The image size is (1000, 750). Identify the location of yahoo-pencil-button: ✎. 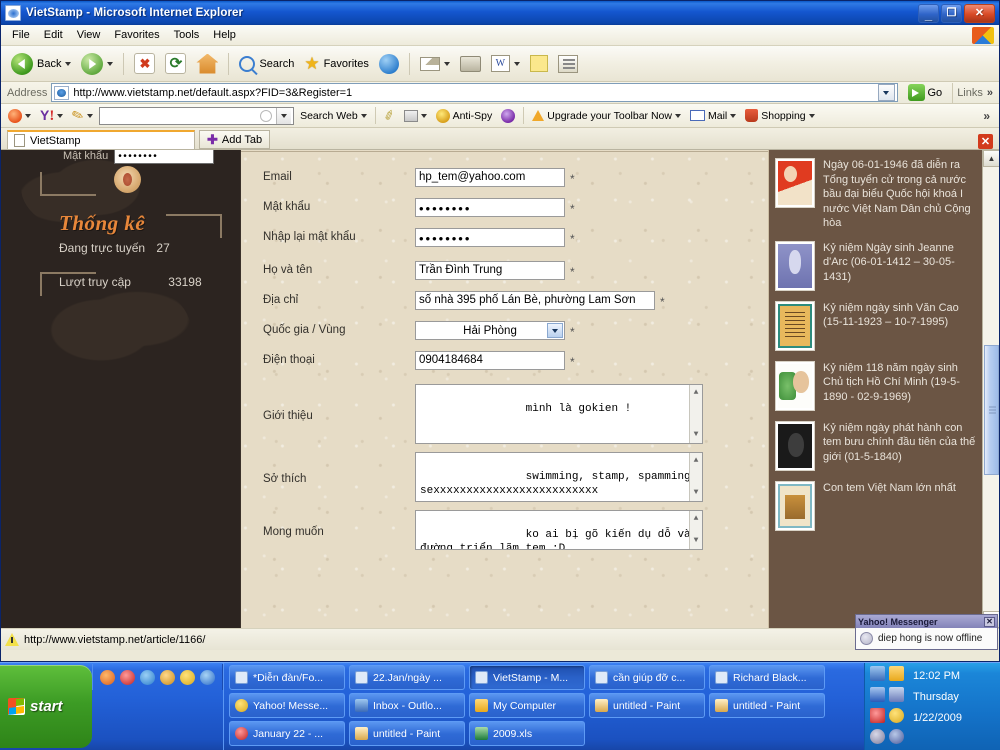
(82, 115).